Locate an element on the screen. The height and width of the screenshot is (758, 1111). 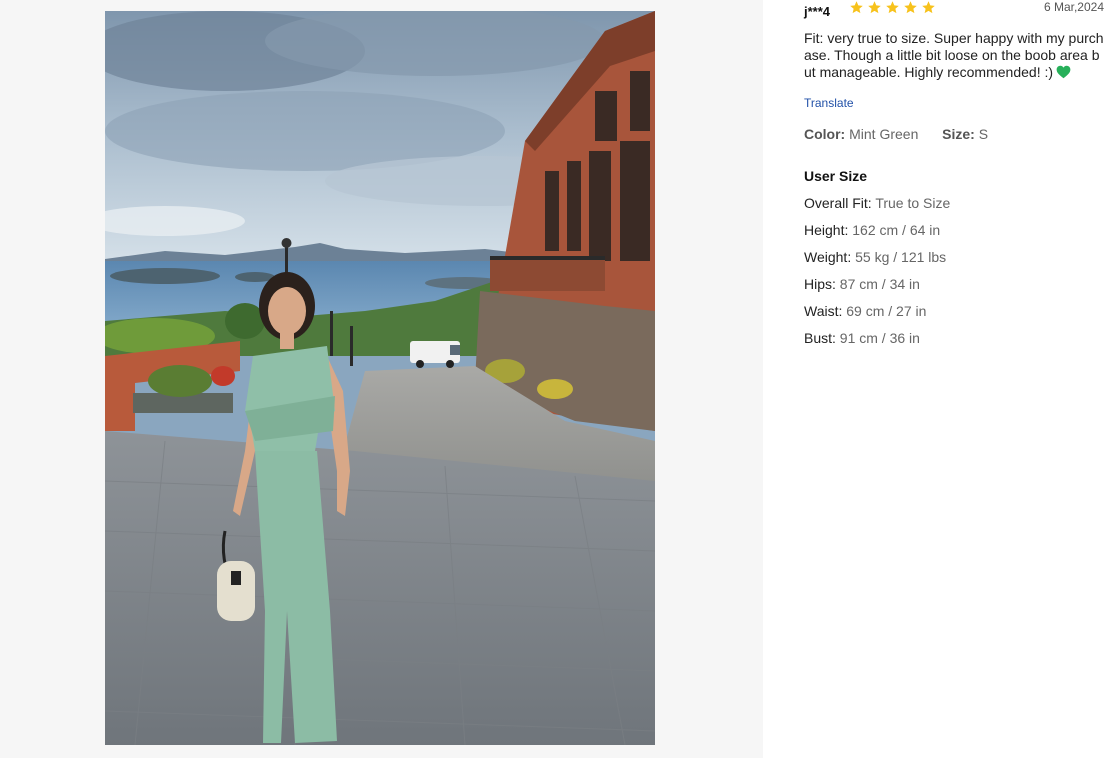
reviewer-name: j***4 is located at coordinates (817, 11).